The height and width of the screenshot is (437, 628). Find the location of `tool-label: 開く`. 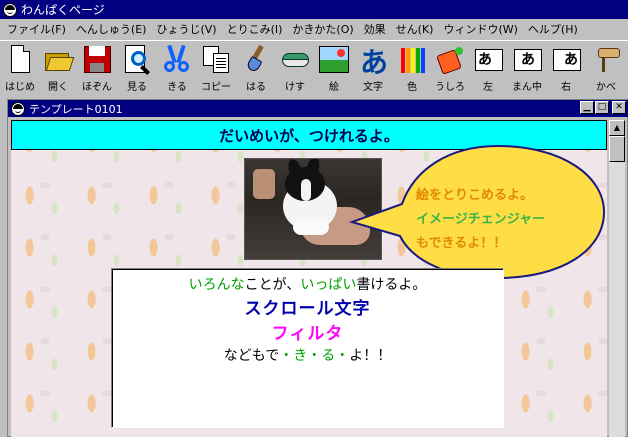

tool-label: 開く is located at coordinates (58, 87).